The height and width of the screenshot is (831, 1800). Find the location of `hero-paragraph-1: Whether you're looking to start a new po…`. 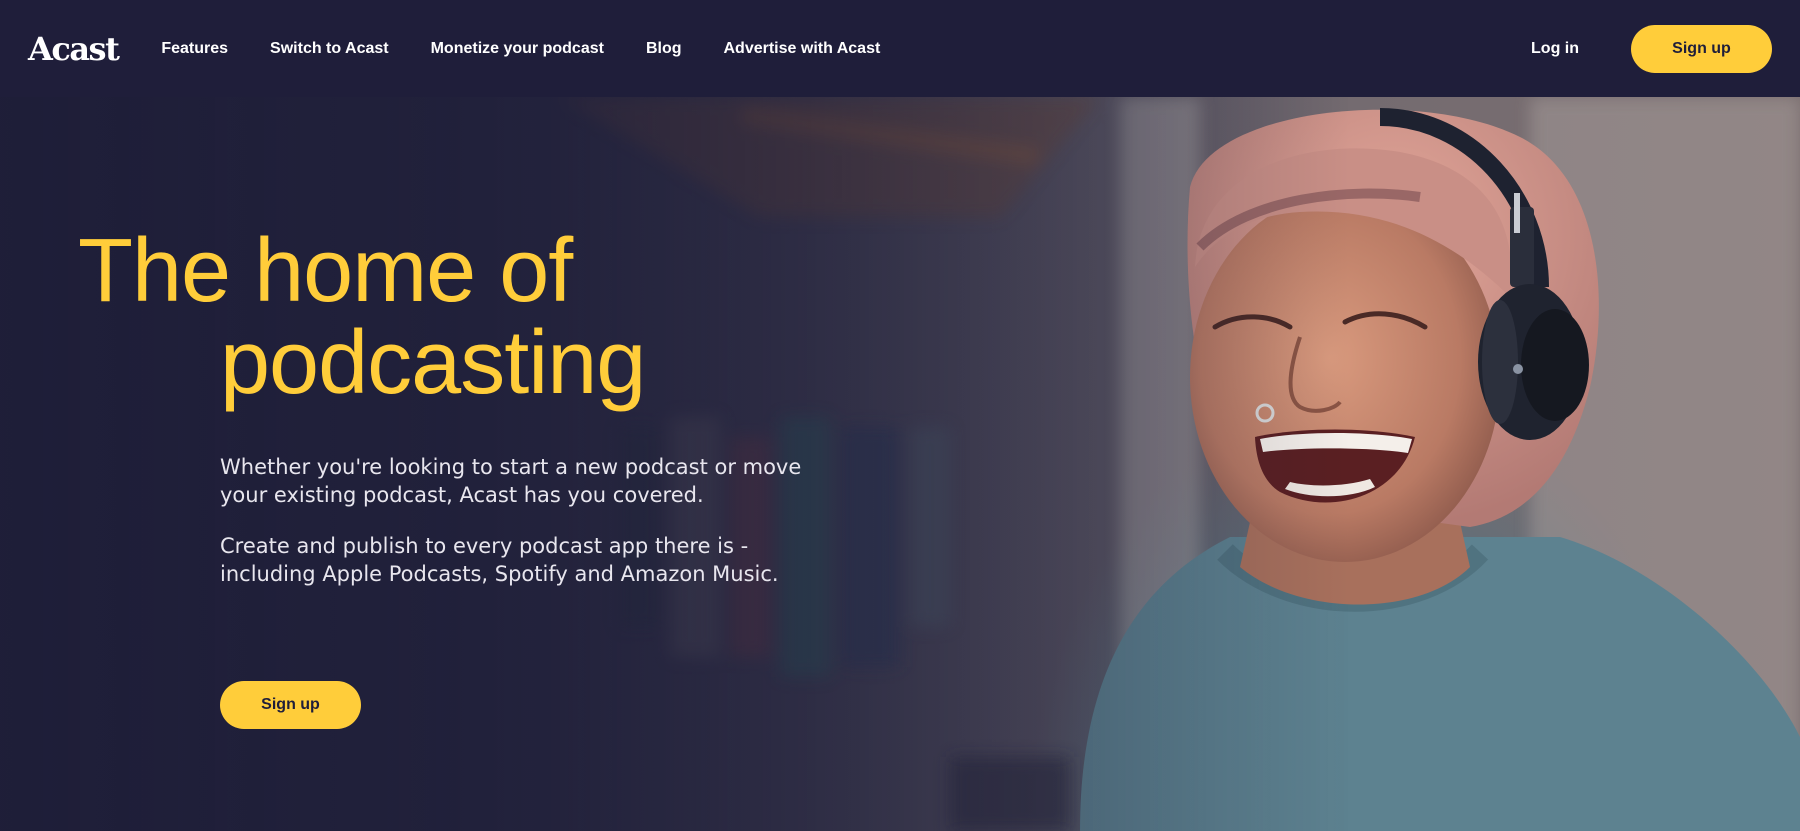

hero-paragraph-1: Whether you're looking to start a new po… is located at coordinates (511, 481).